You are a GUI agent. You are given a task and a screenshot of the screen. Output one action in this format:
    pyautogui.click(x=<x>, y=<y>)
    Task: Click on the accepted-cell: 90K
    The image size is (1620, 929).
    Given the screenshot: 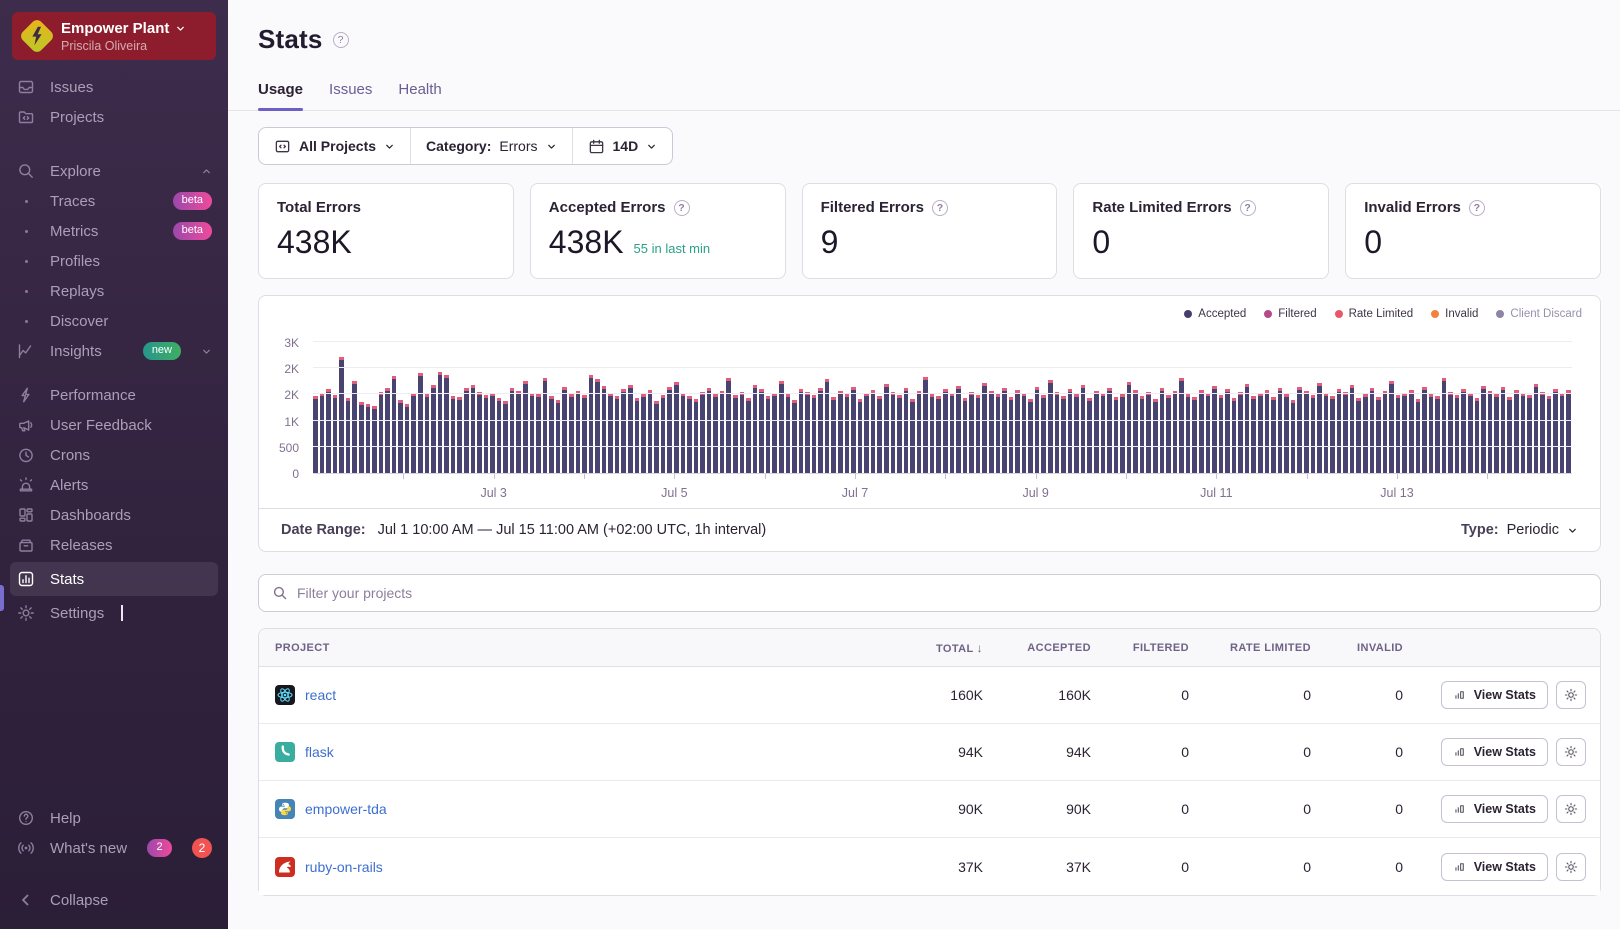 What is the action you would take?
    pyautogui.click(x=1078, y=809)
    